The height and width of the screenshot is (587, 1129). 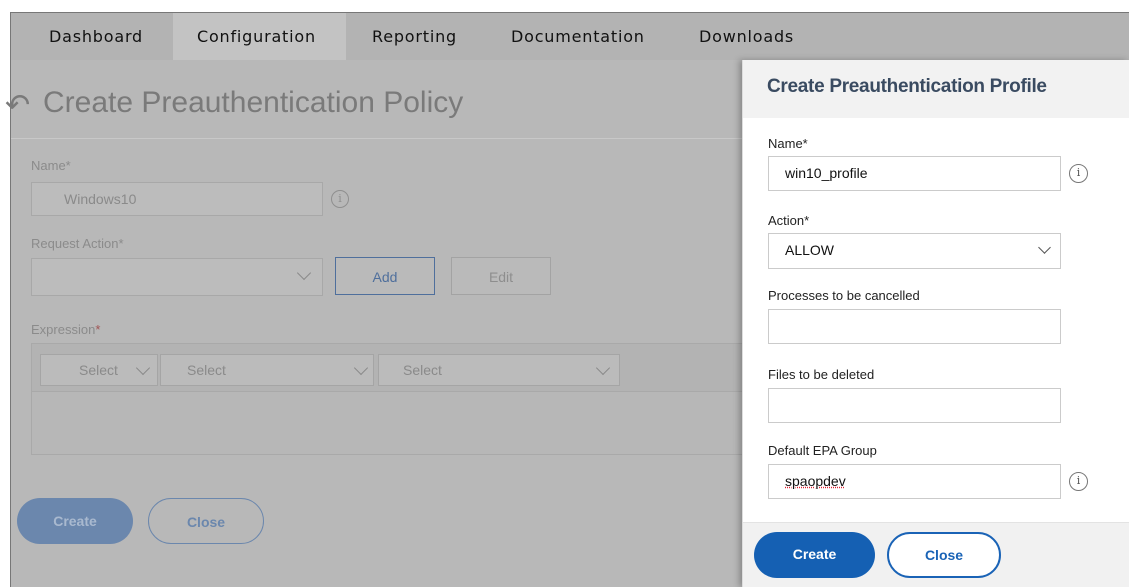 I want to click on expression-label: Expression*, so click(x=65, y=329).